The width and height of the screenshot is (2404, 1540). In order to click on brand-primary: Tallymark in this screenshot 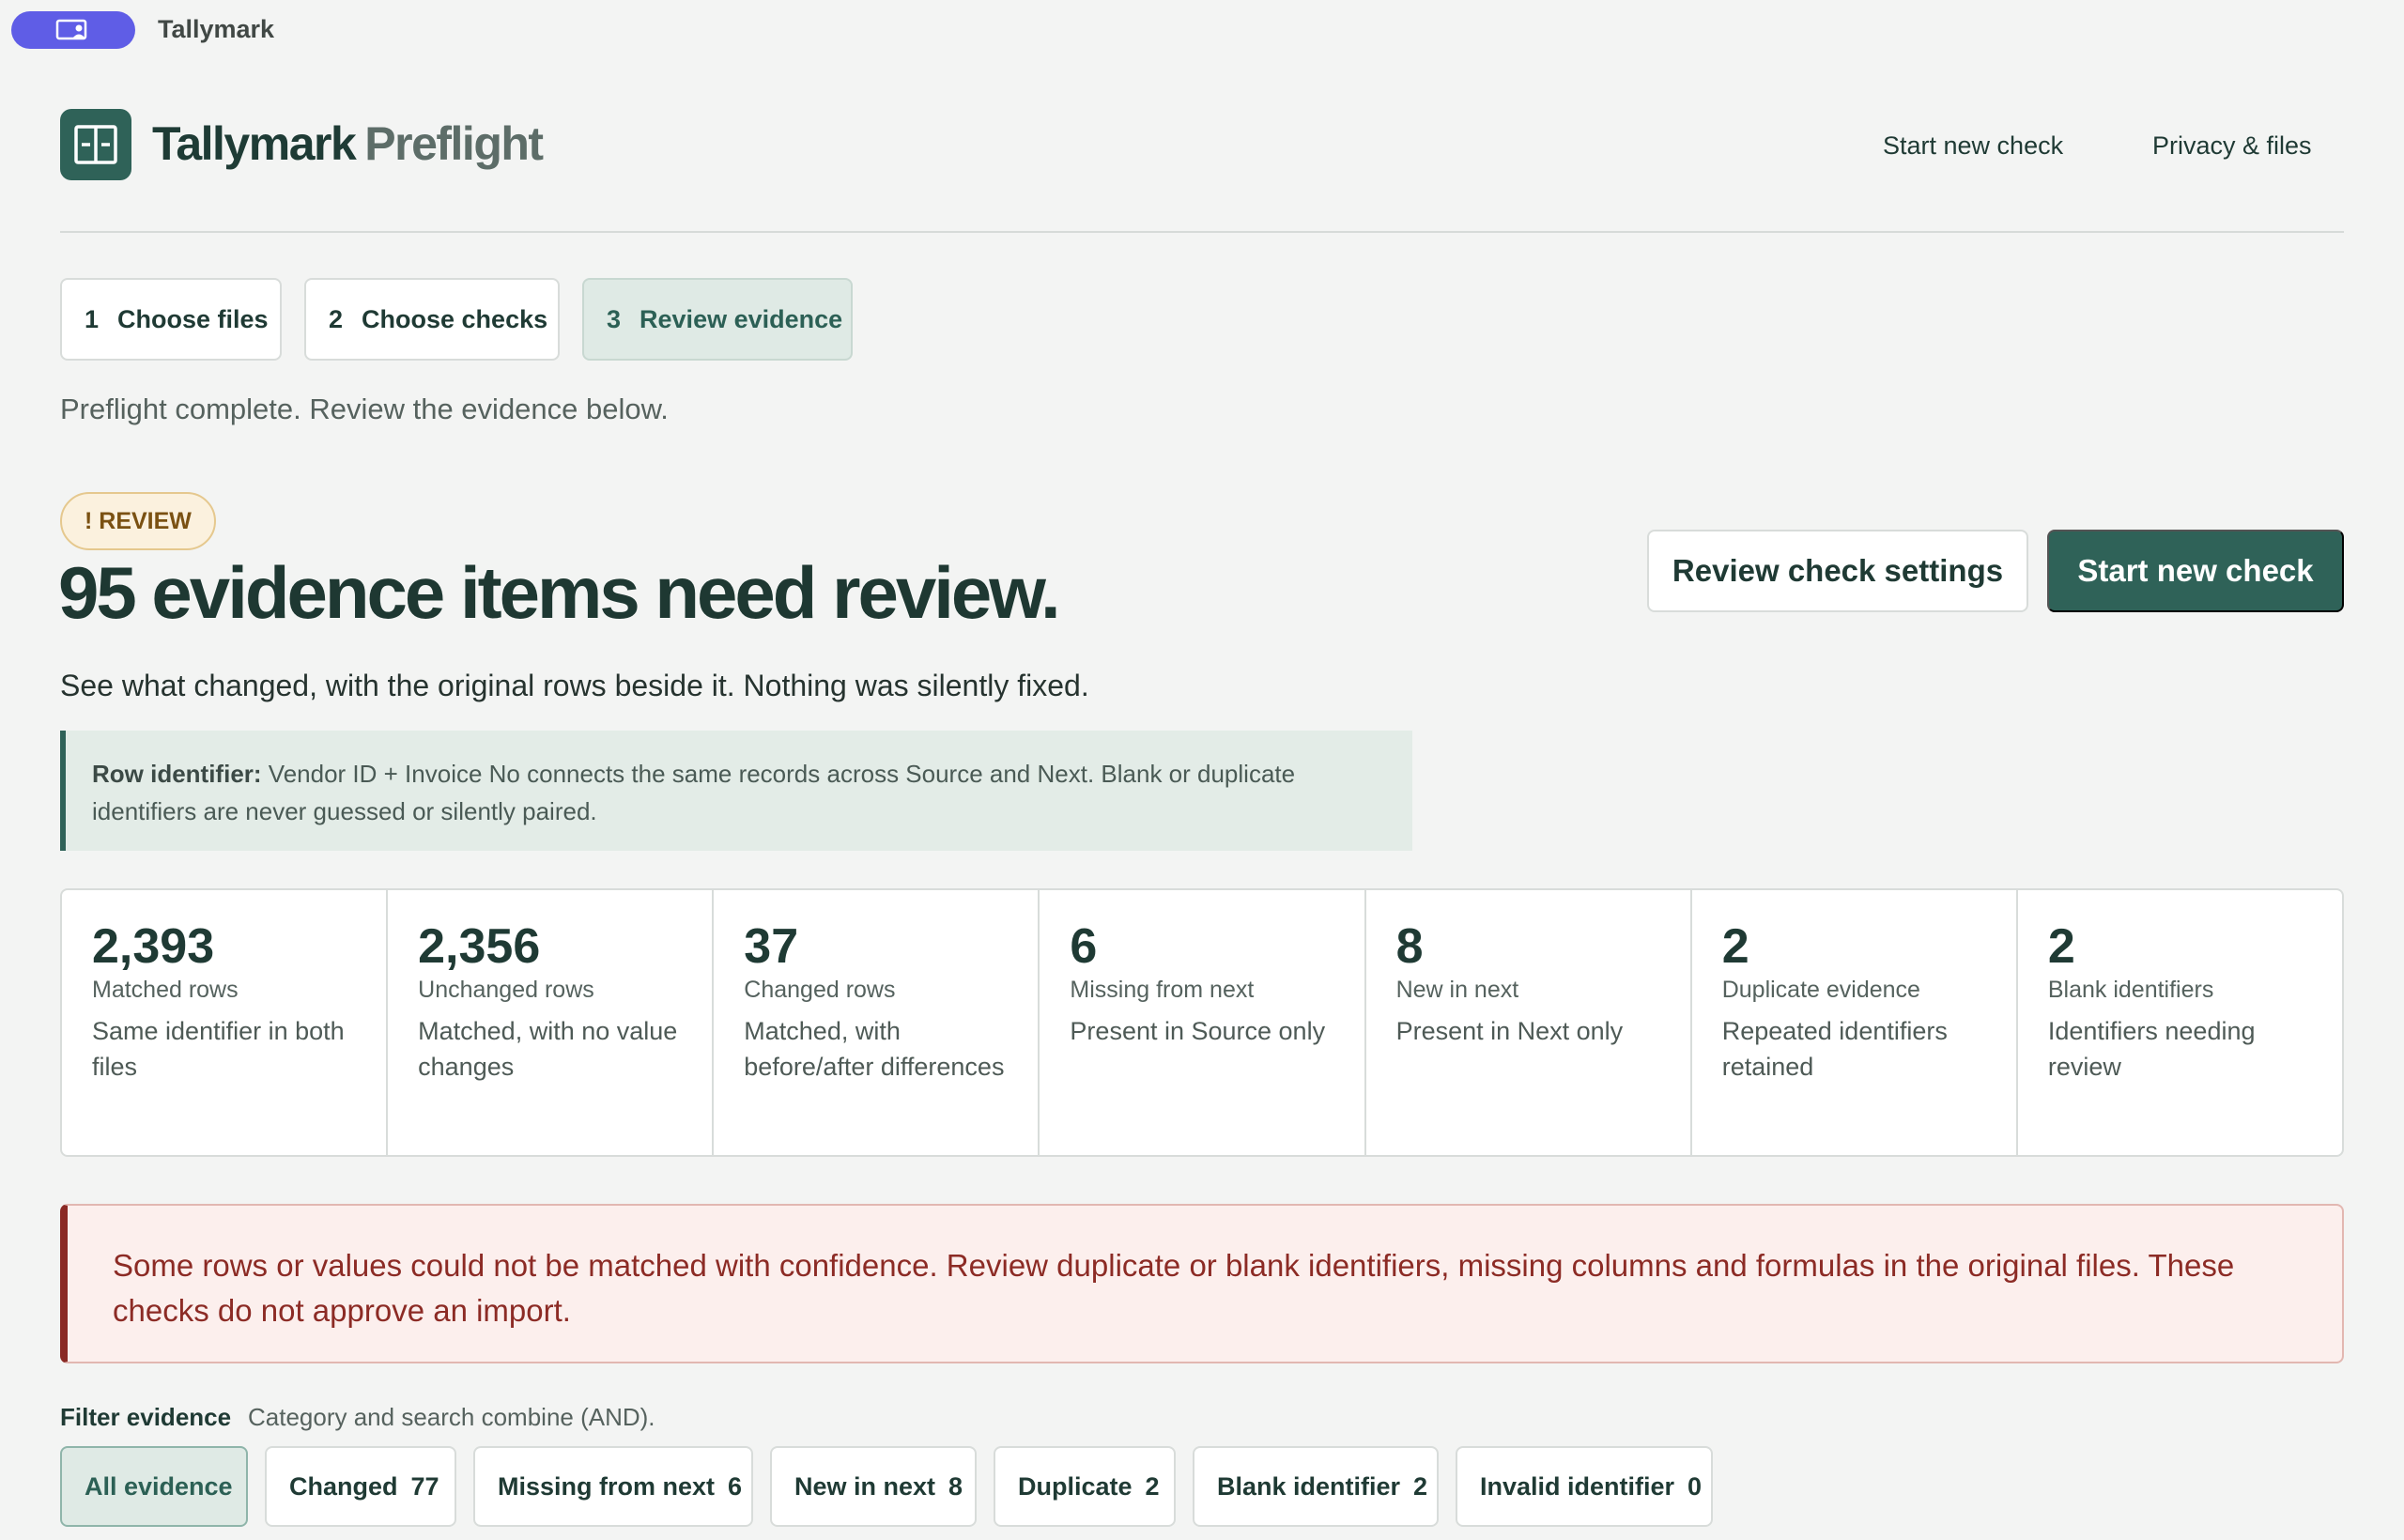, I will do `click(254, 143)`.